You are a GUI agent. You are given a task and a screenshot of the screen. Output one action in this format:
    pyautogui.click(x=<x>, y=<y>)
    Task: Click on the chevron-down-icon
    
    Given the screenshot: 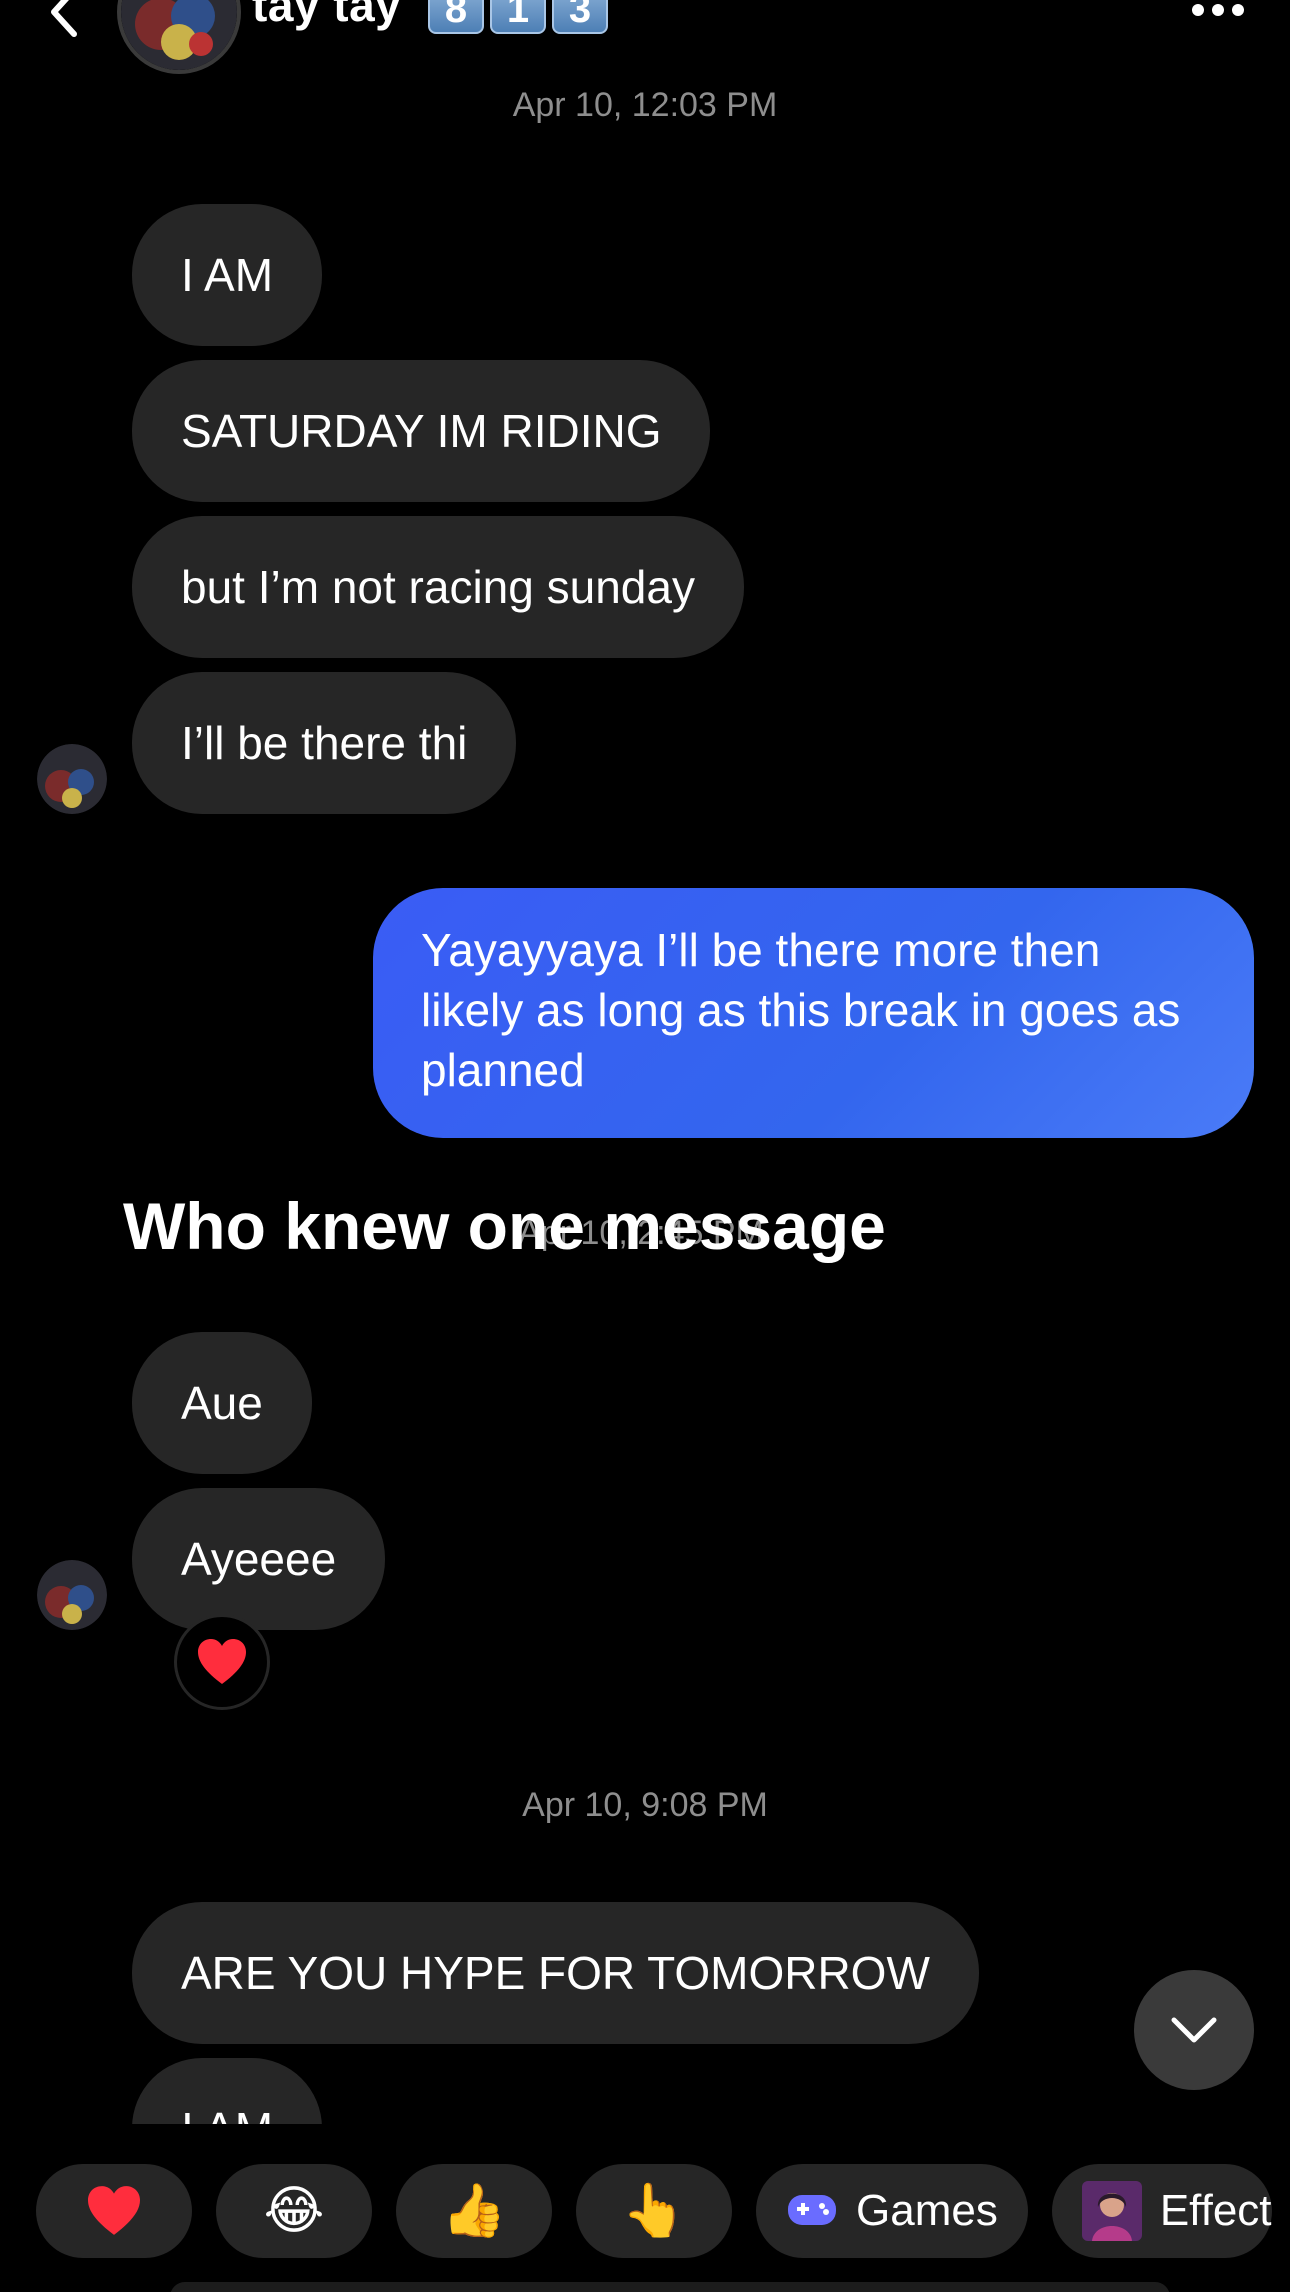 What is the action you would take?
    pyautogui.click(x=1194, y=2030)
    